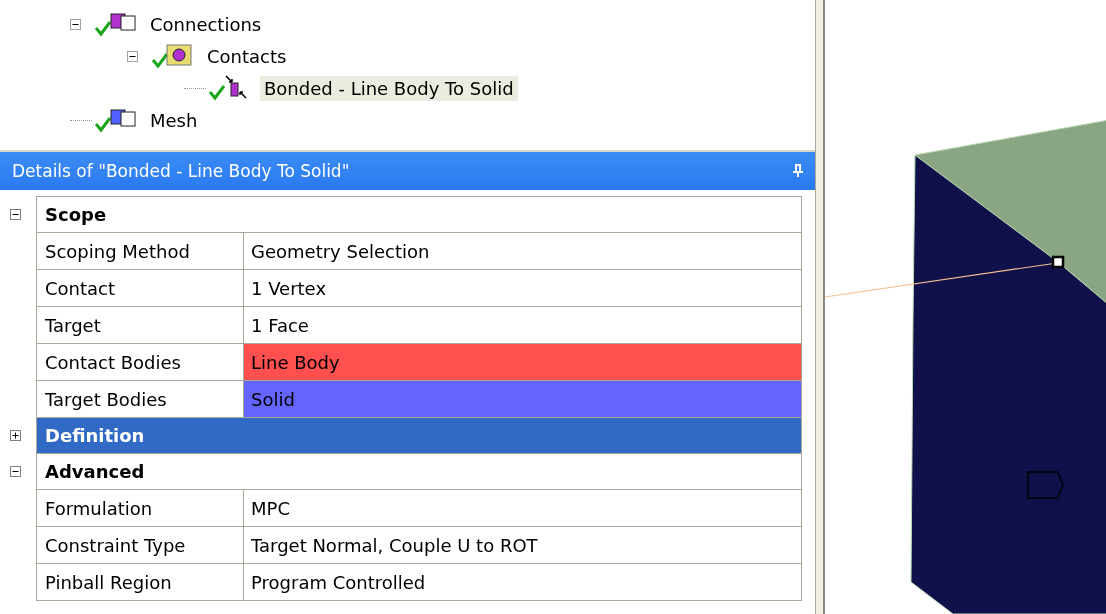 This screenshot has width=1106, height=614. I want to click on tree-item: Bonded - Line Body To Solid, so click(389, 88).